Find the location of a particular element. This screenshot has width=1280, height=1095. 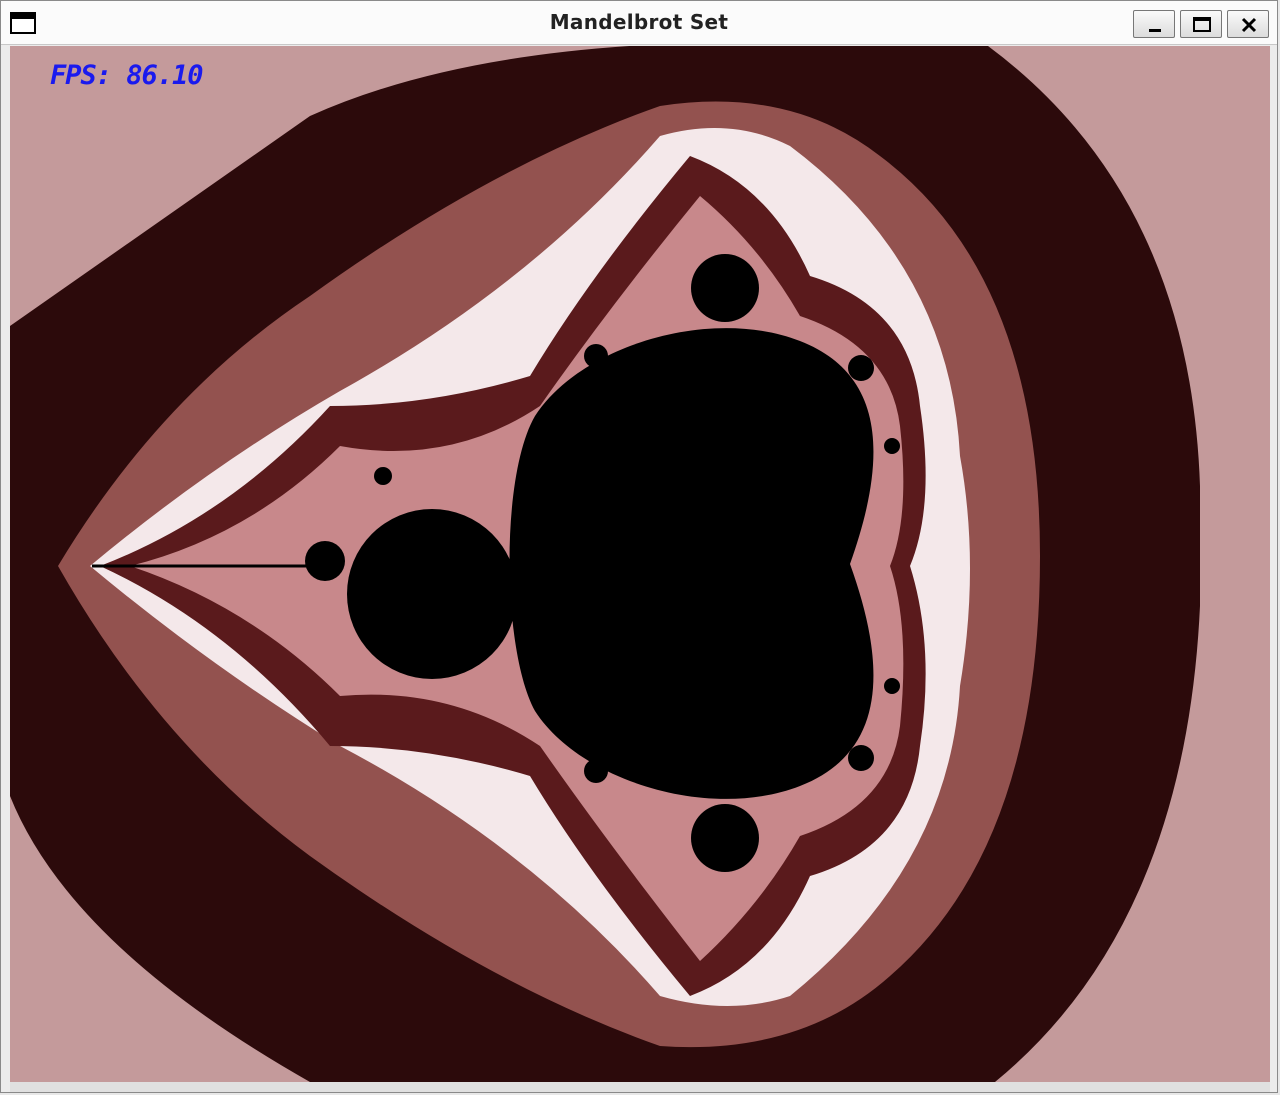

close-icon is located at coordinates (1249, 25).